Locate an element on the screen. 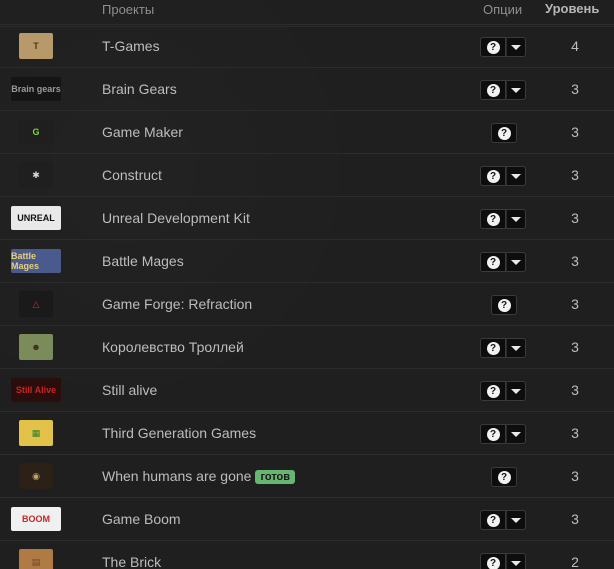  table-header: Проекты Опции Уровень is located at coordinates (307, 13).